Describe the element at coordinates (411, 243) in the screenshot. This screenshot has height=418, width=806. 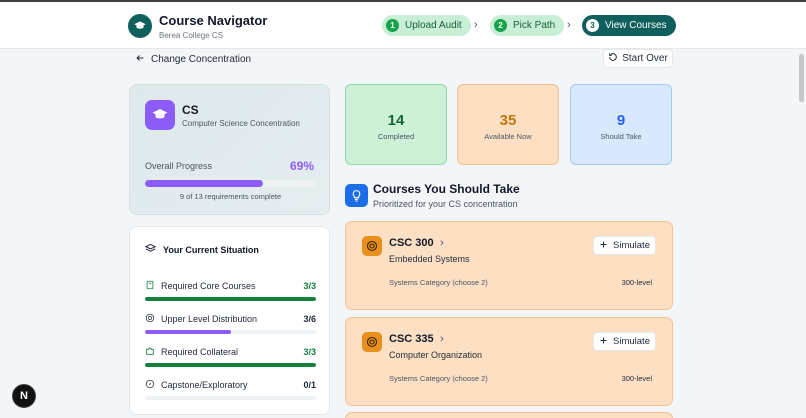
I see `course-code: CSC 300` at that location.